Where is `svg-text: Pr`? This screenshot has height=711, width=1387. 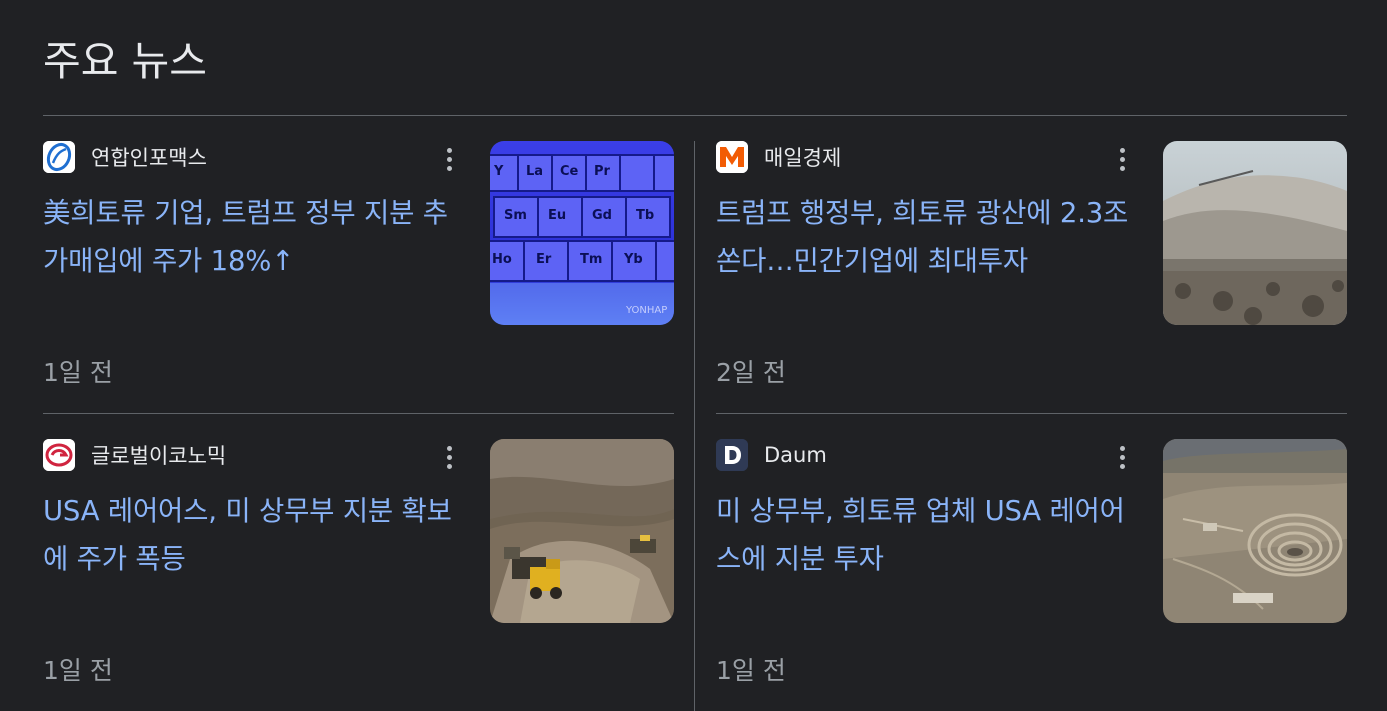 svg-text: Pr is located at coordinates (602, 171).